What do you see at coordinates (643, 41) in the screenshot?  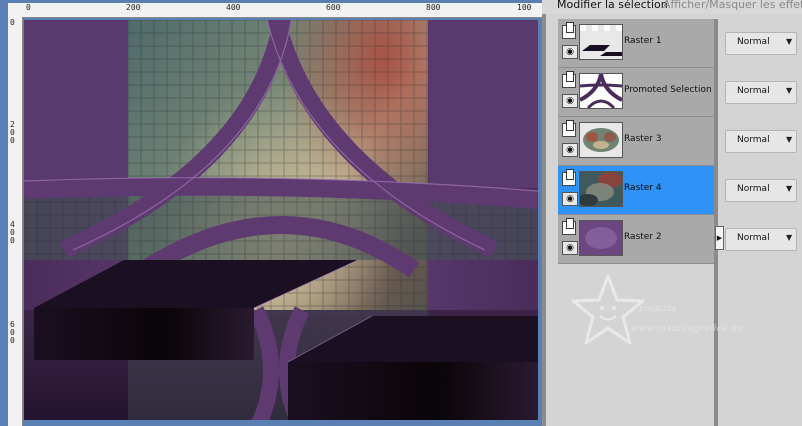 I see `layer-name: Raster 1` at bounding box center [643, 41].